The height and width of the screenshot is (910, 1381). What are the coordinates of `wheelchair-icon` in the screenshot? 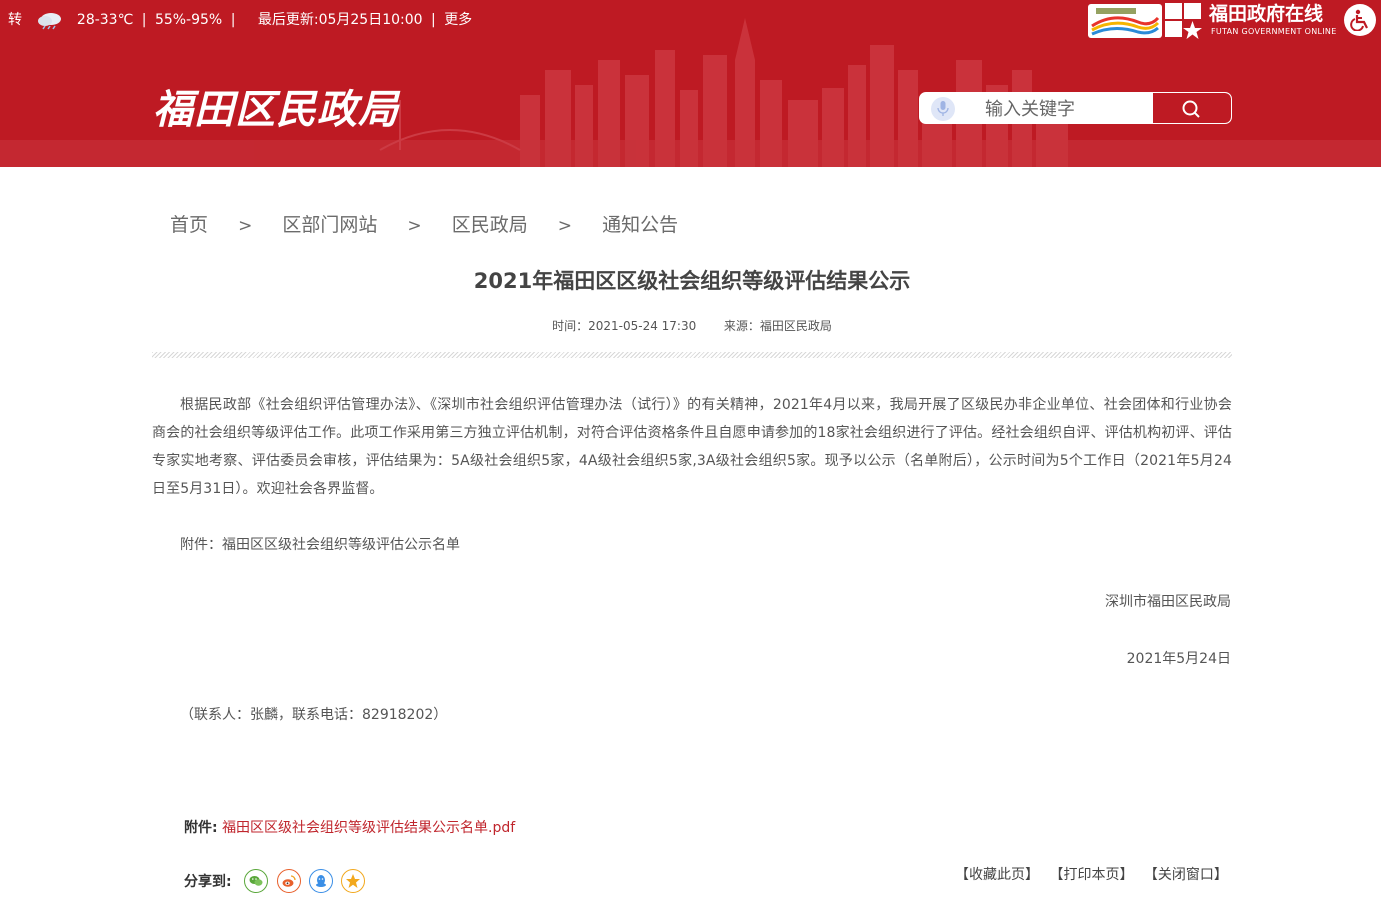 It's located at (1359, 20).